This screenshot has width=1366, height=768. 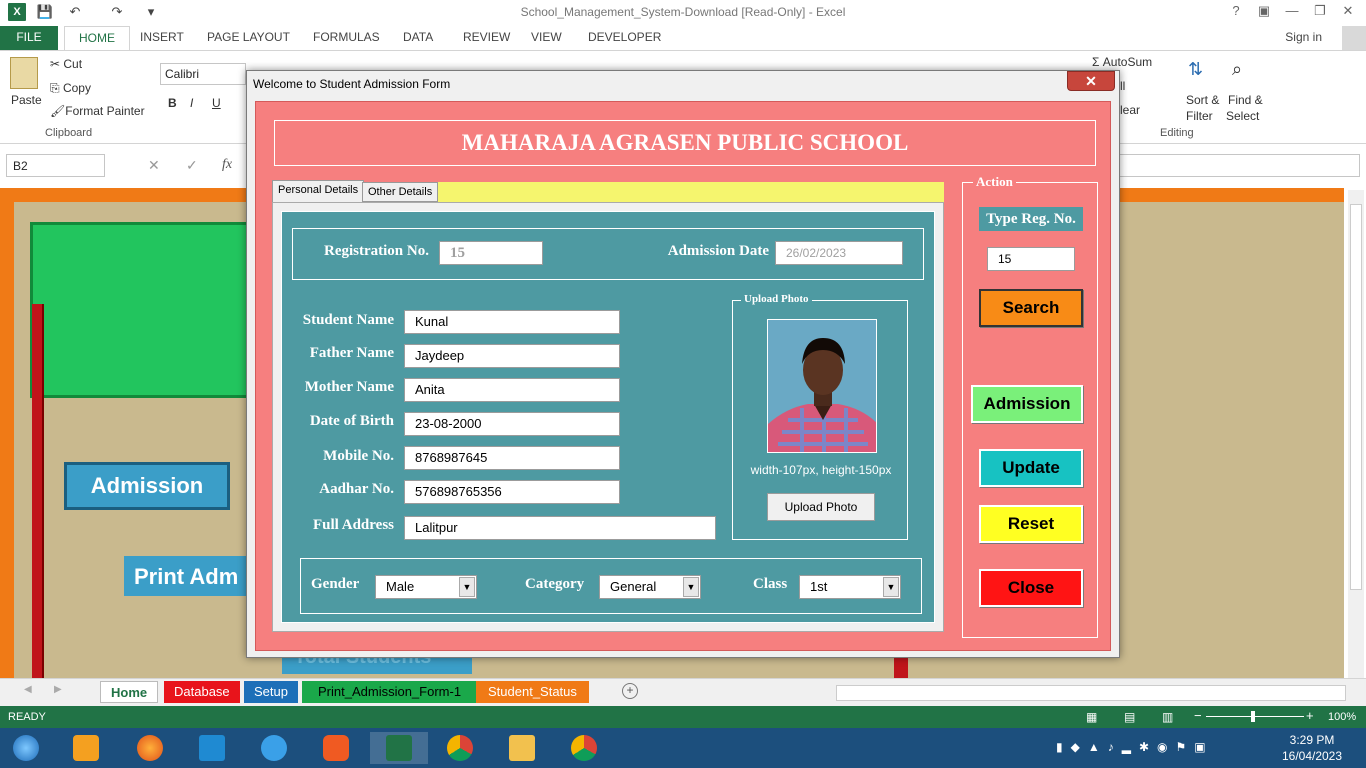 What do you see at coordinates (821, 507) in the screenshot?
I see `upload-photo-button: Upload Photo` at bounding box center [821, 507].